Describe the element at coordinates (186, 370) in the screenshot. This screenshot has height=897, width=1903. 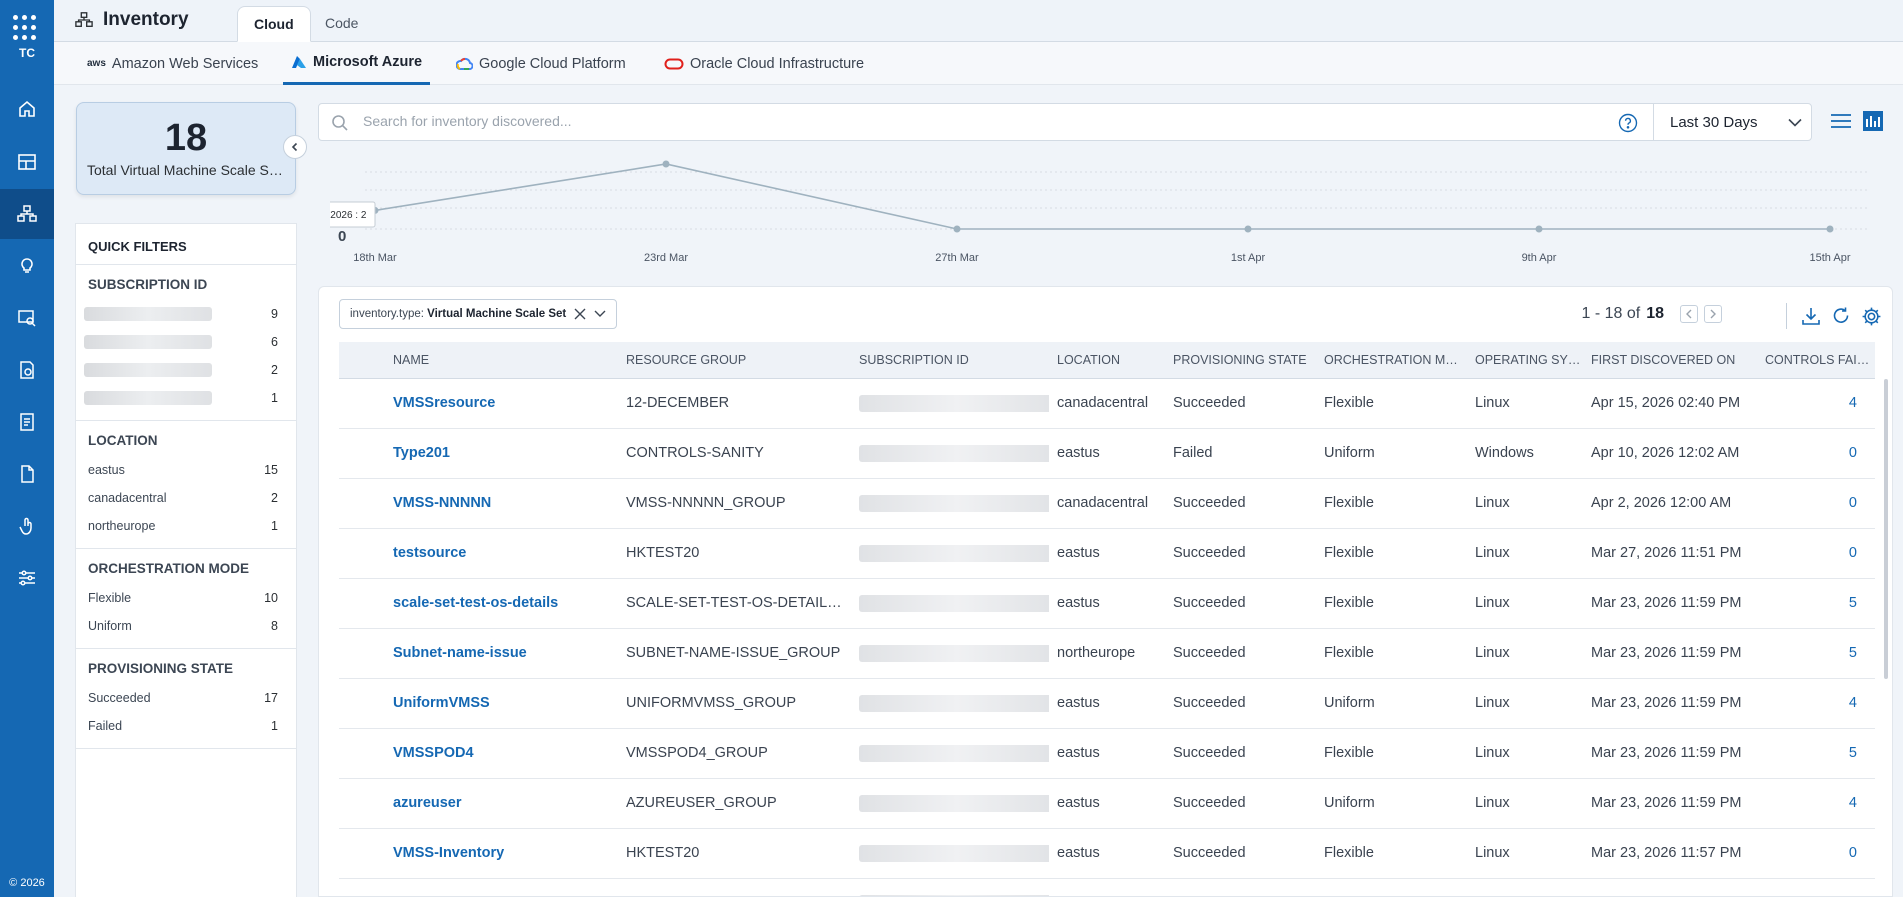
I see `filter-option: 2` at that location.